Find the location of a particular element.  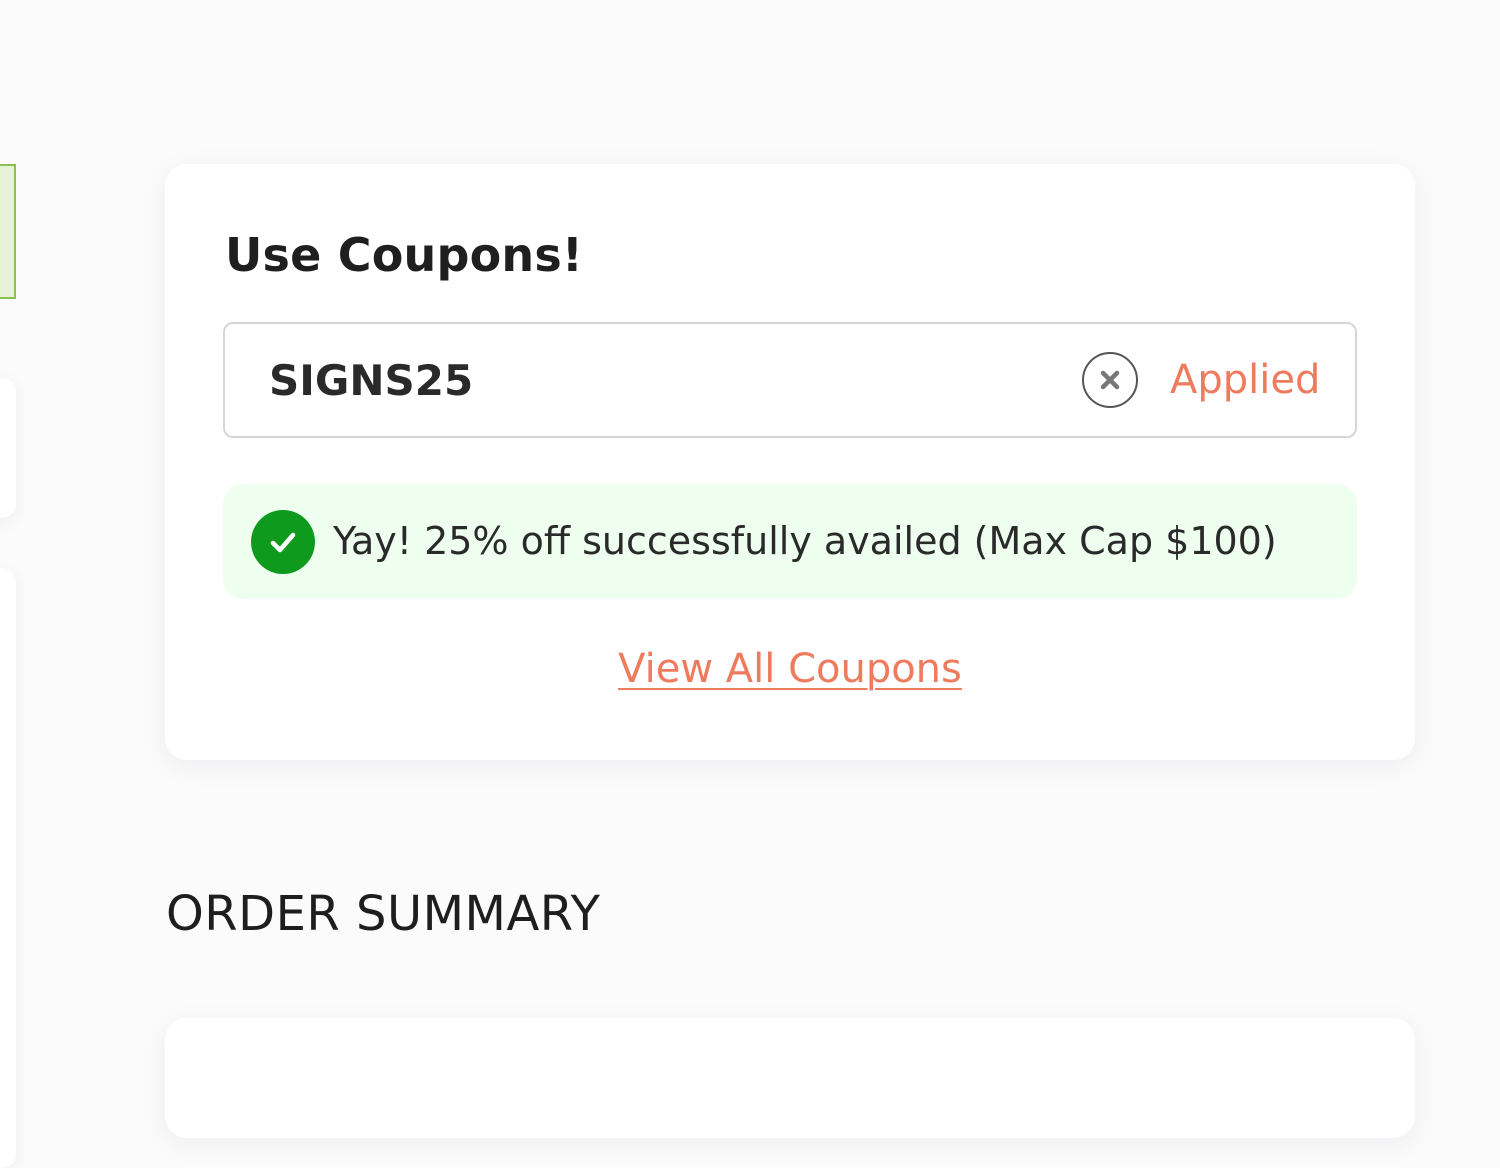

clear-coupon-button is located at coordinates (1110, 380).